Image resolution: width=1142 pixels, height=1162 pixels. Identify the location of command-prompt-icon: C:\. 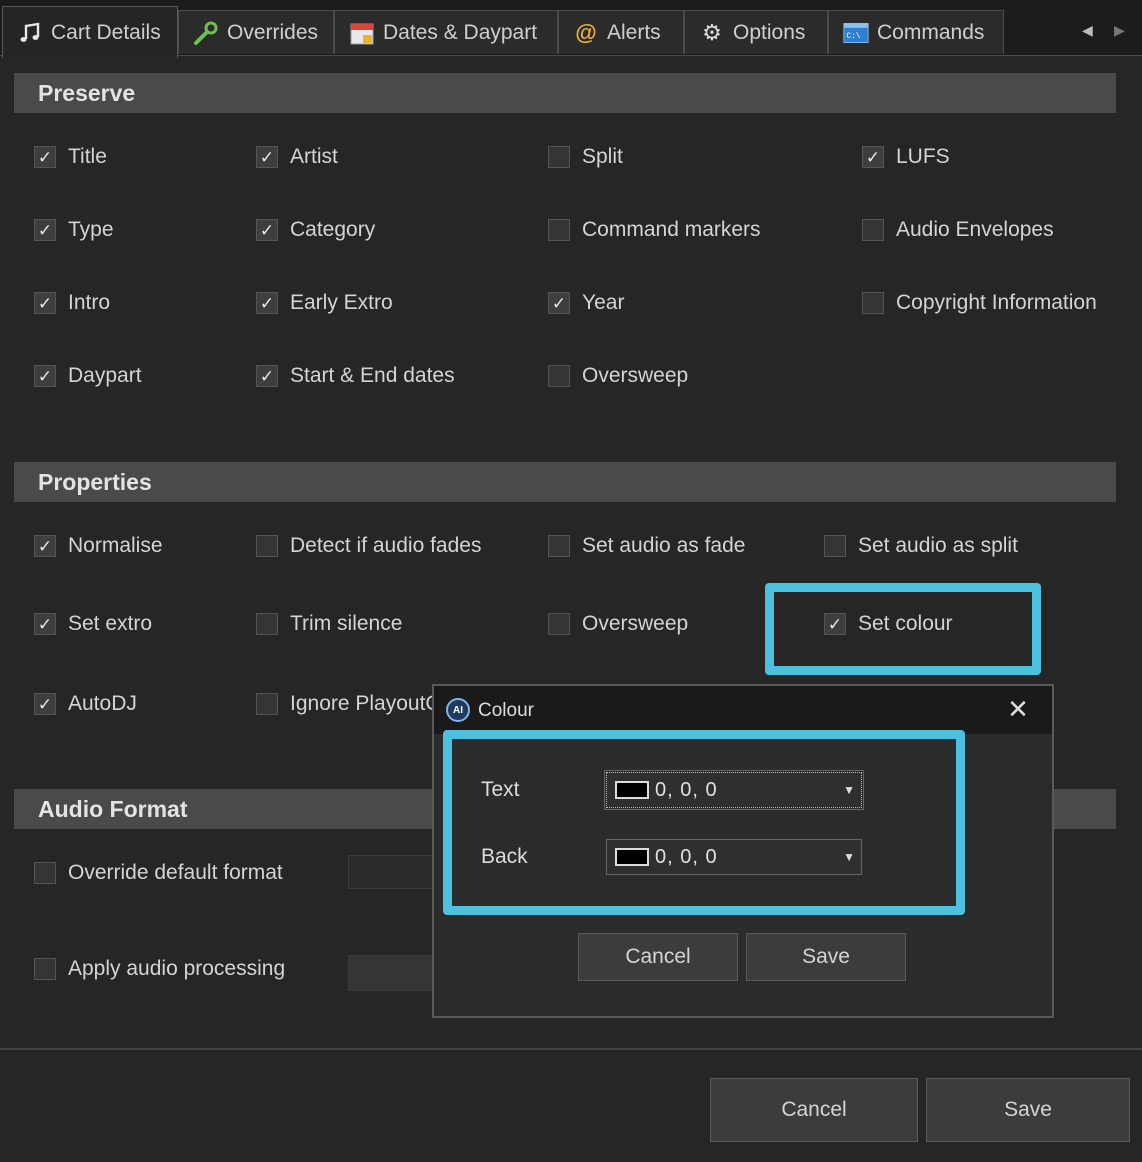
(856, 33).